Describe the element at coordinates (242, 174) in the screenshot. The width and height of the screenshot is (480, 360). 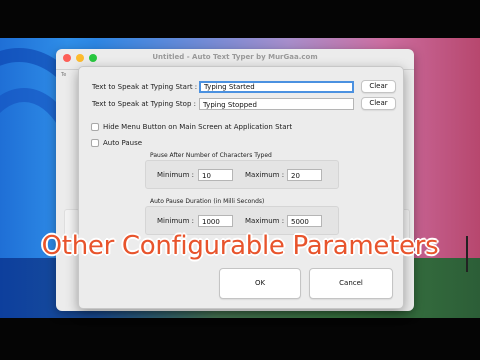
I see `chars-group-box: Minimum : 10 Maximum : 20` at that location.